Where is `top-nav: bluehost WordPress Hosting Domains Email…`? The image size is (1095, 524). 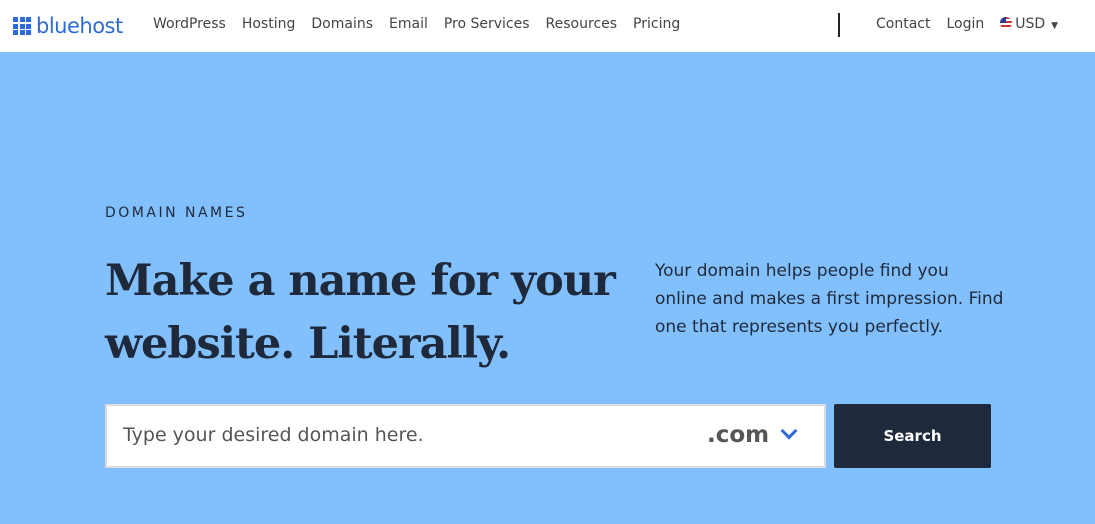
top-nav: bluehost WordPress Hosting Domains Email… is located at coordinates (547, 26).